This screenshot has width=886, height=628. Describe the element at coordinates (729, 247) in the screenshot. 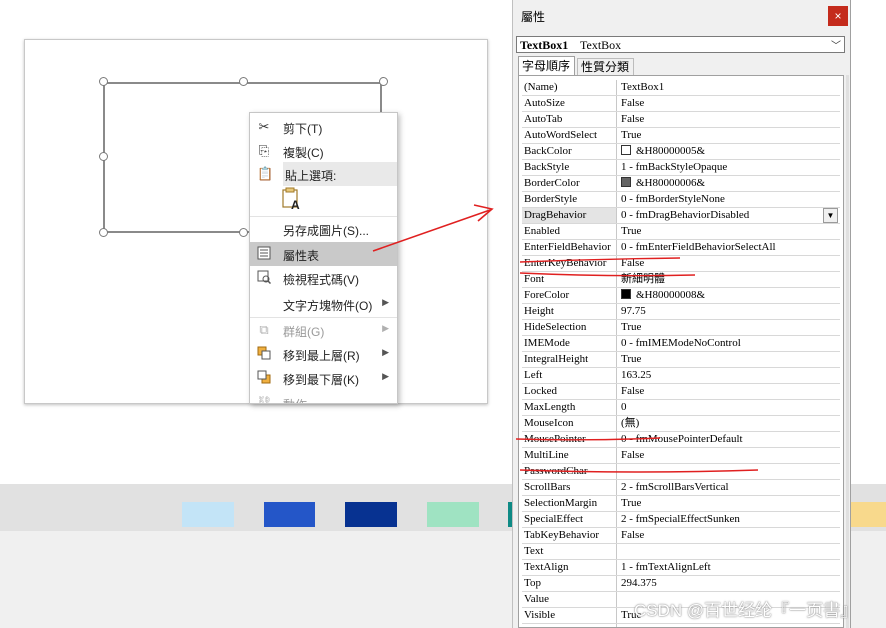

I see `property-value: 0 - fmEnterFieldBehaviorSelectAll` at that location.